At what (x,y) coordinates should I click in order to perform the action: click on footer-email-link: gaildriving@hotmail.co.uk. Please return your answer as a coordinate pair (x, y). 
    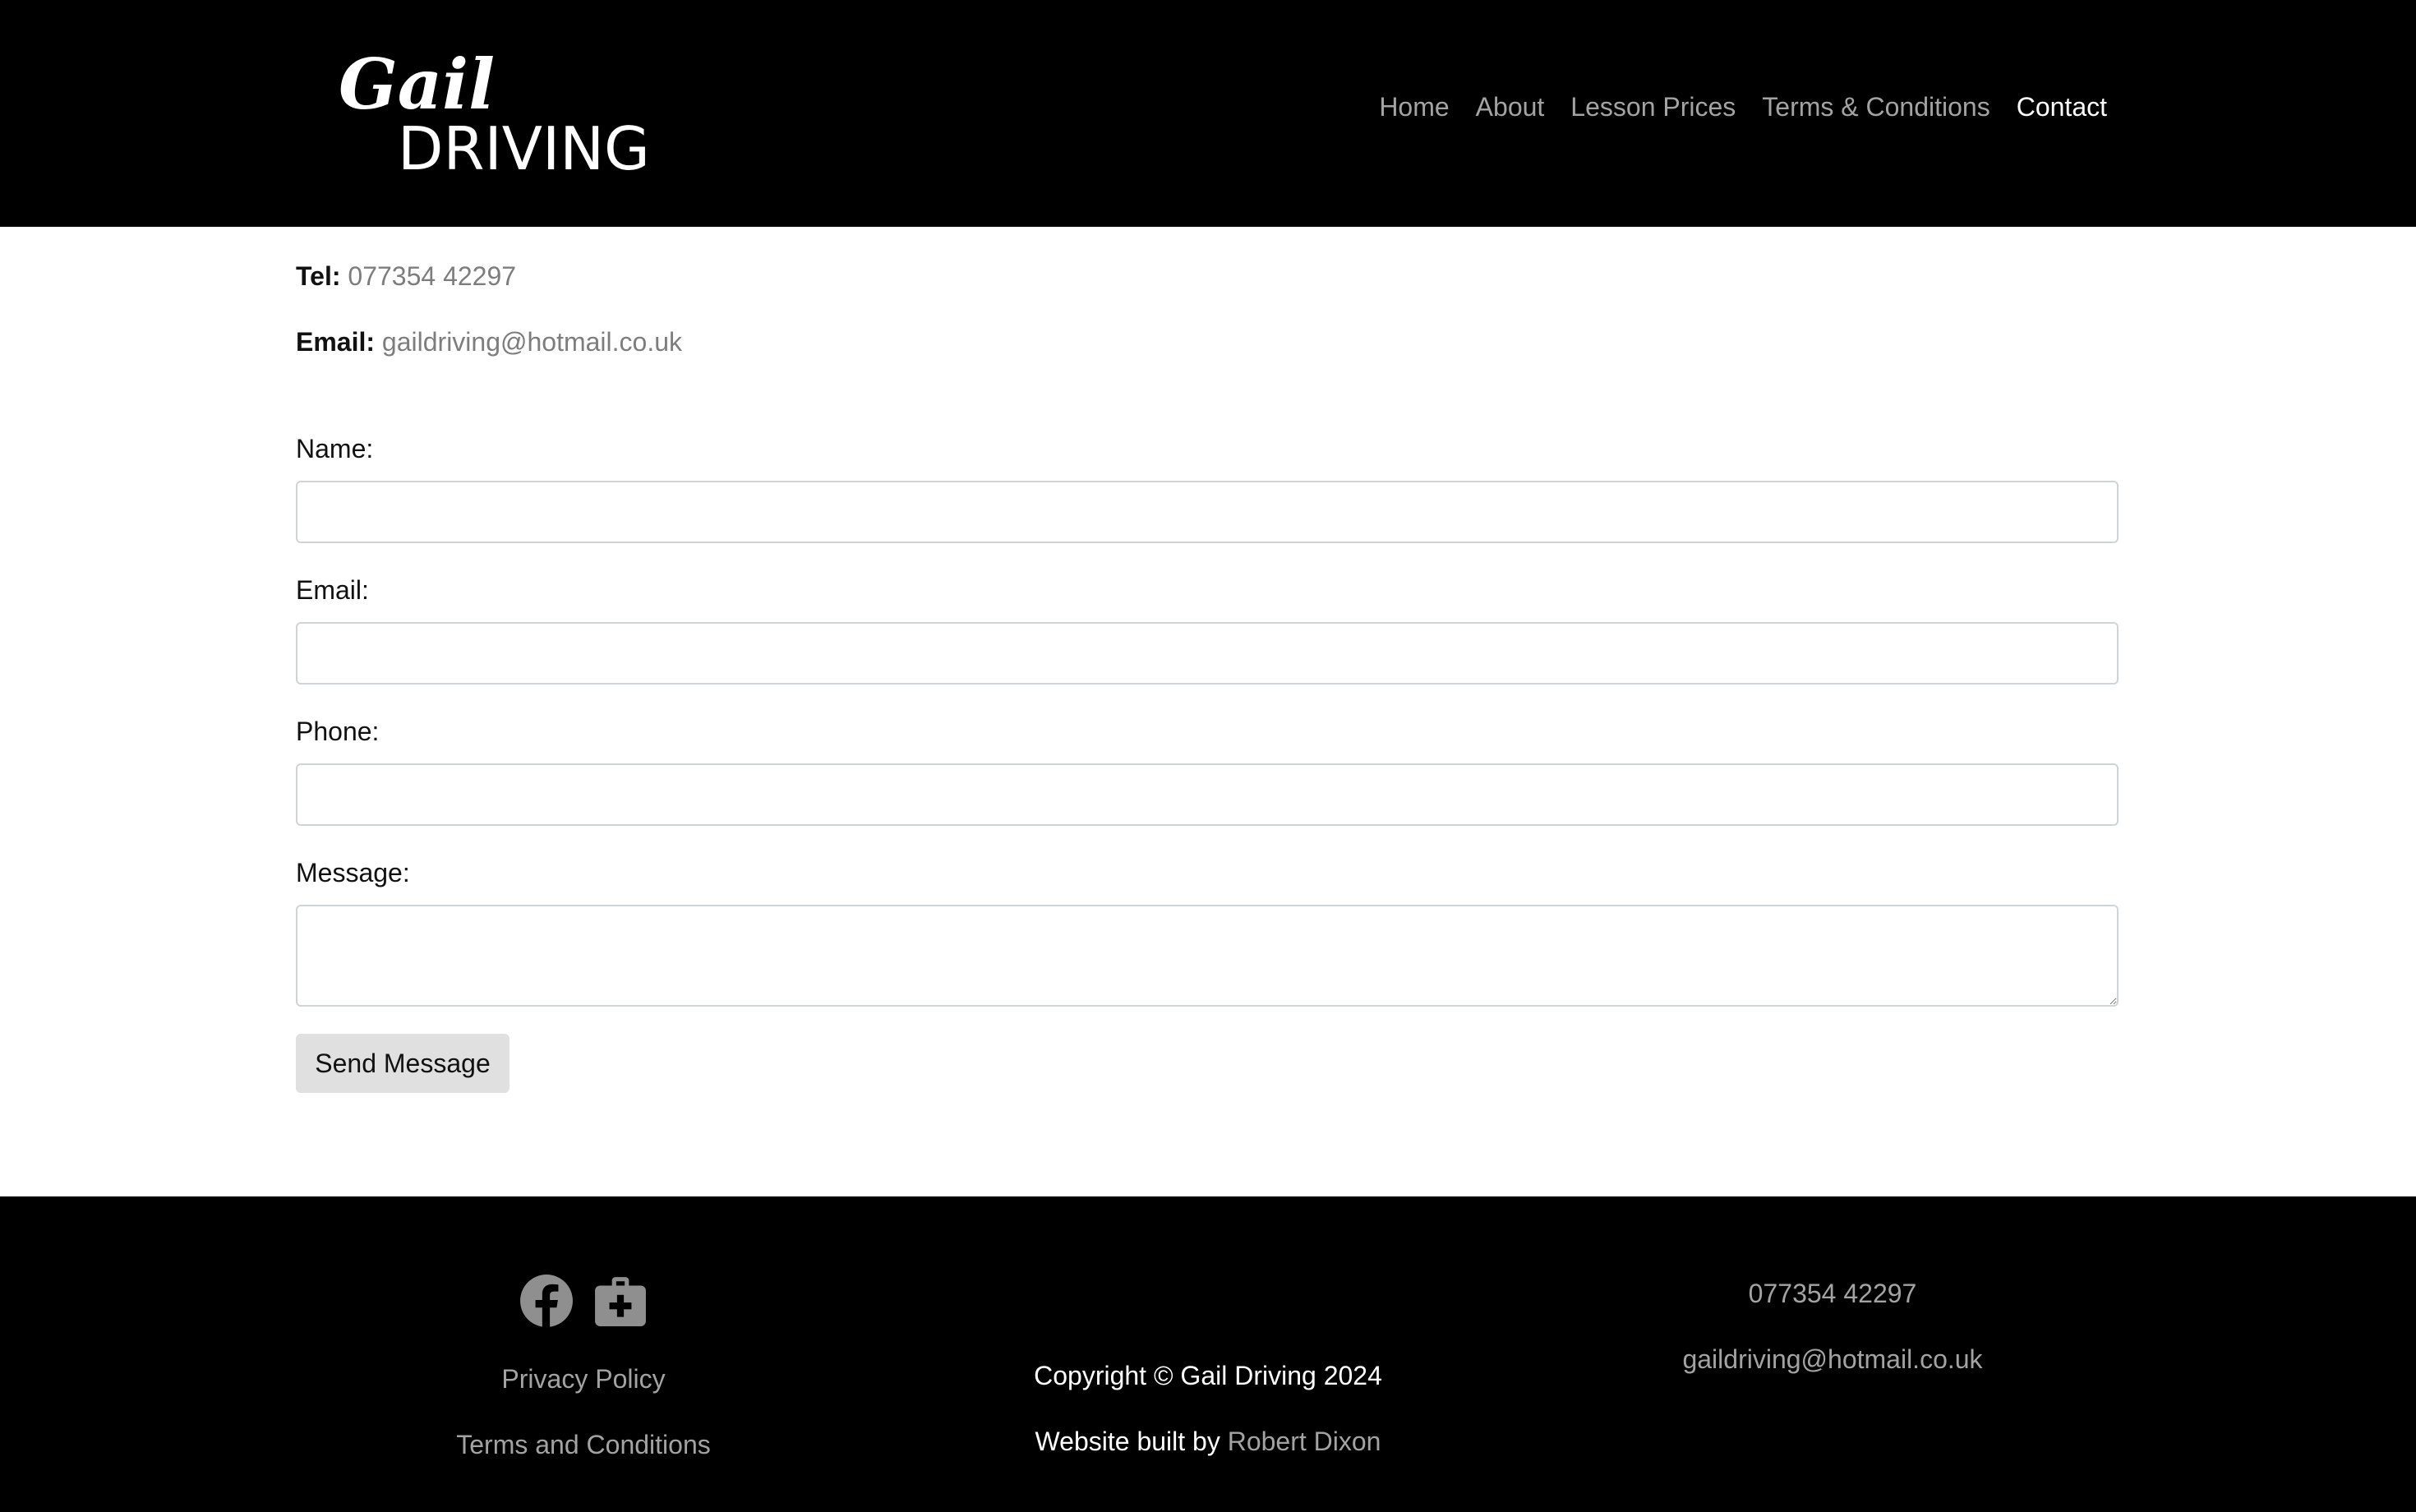
    Looking at the image, I should click on (1833, 1359).